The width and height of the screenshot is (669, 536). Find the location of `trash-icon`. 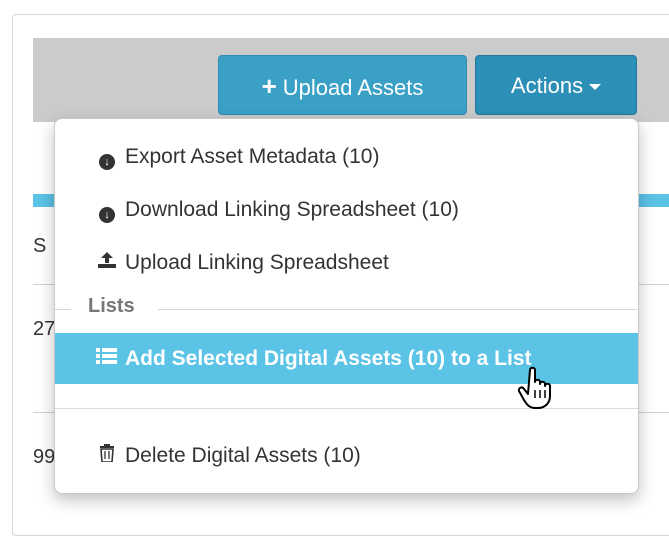

trash-icon is located at coordinates (107, 456).